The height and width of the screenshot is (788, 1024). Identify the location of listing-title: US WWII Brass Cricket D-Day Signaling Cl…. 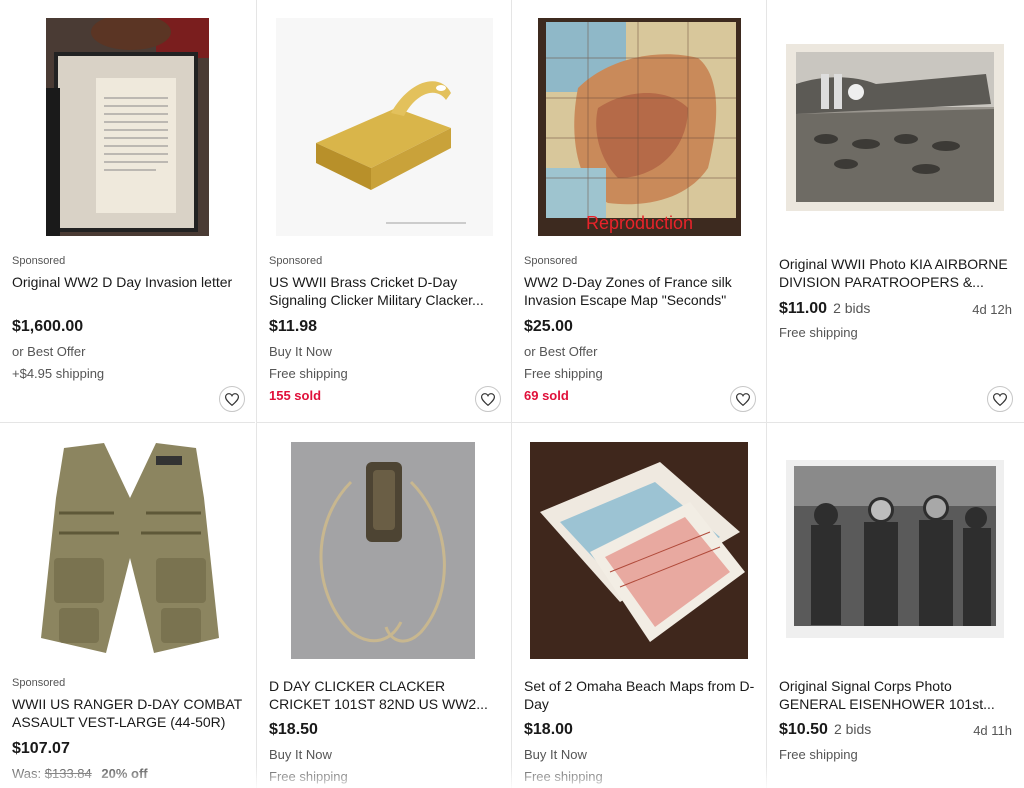
(385, 291).